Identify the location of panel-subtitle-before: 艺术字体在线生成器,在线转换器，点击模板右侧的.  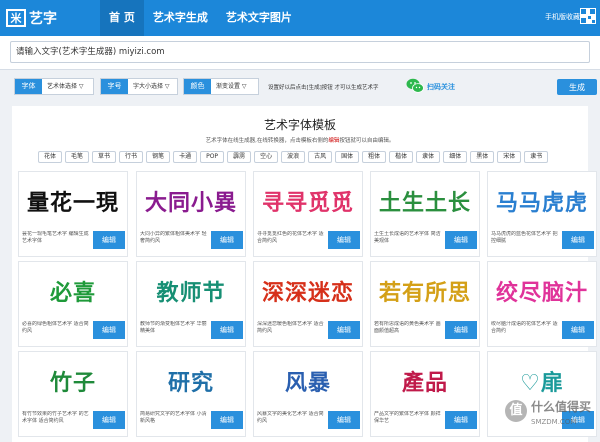
(267, 141).